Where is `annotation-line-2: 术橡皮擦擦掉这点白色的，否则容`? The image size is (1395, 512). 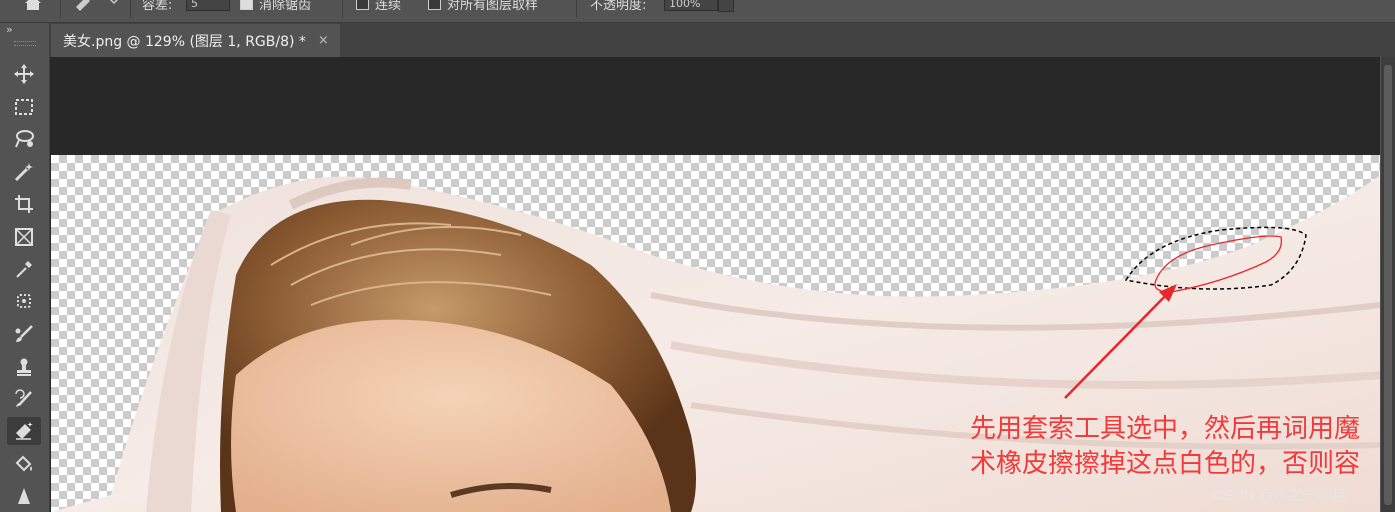 annotation-line-2: 术橡皮擦擦掉这点白色的，否则容 is located at coordinates (1165, 464).